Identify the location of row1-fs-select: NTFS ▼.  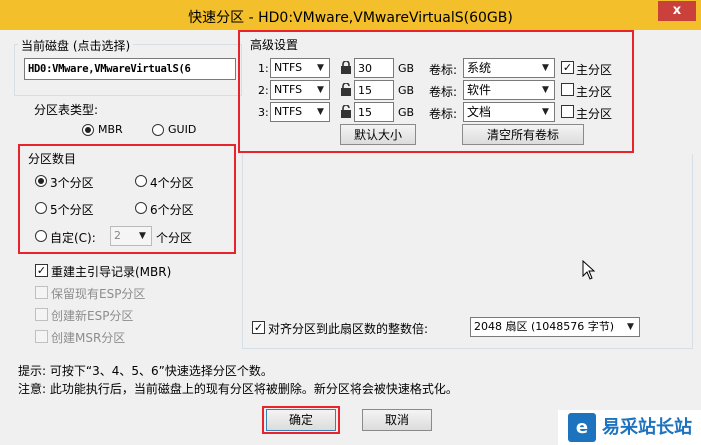
(300, 68).